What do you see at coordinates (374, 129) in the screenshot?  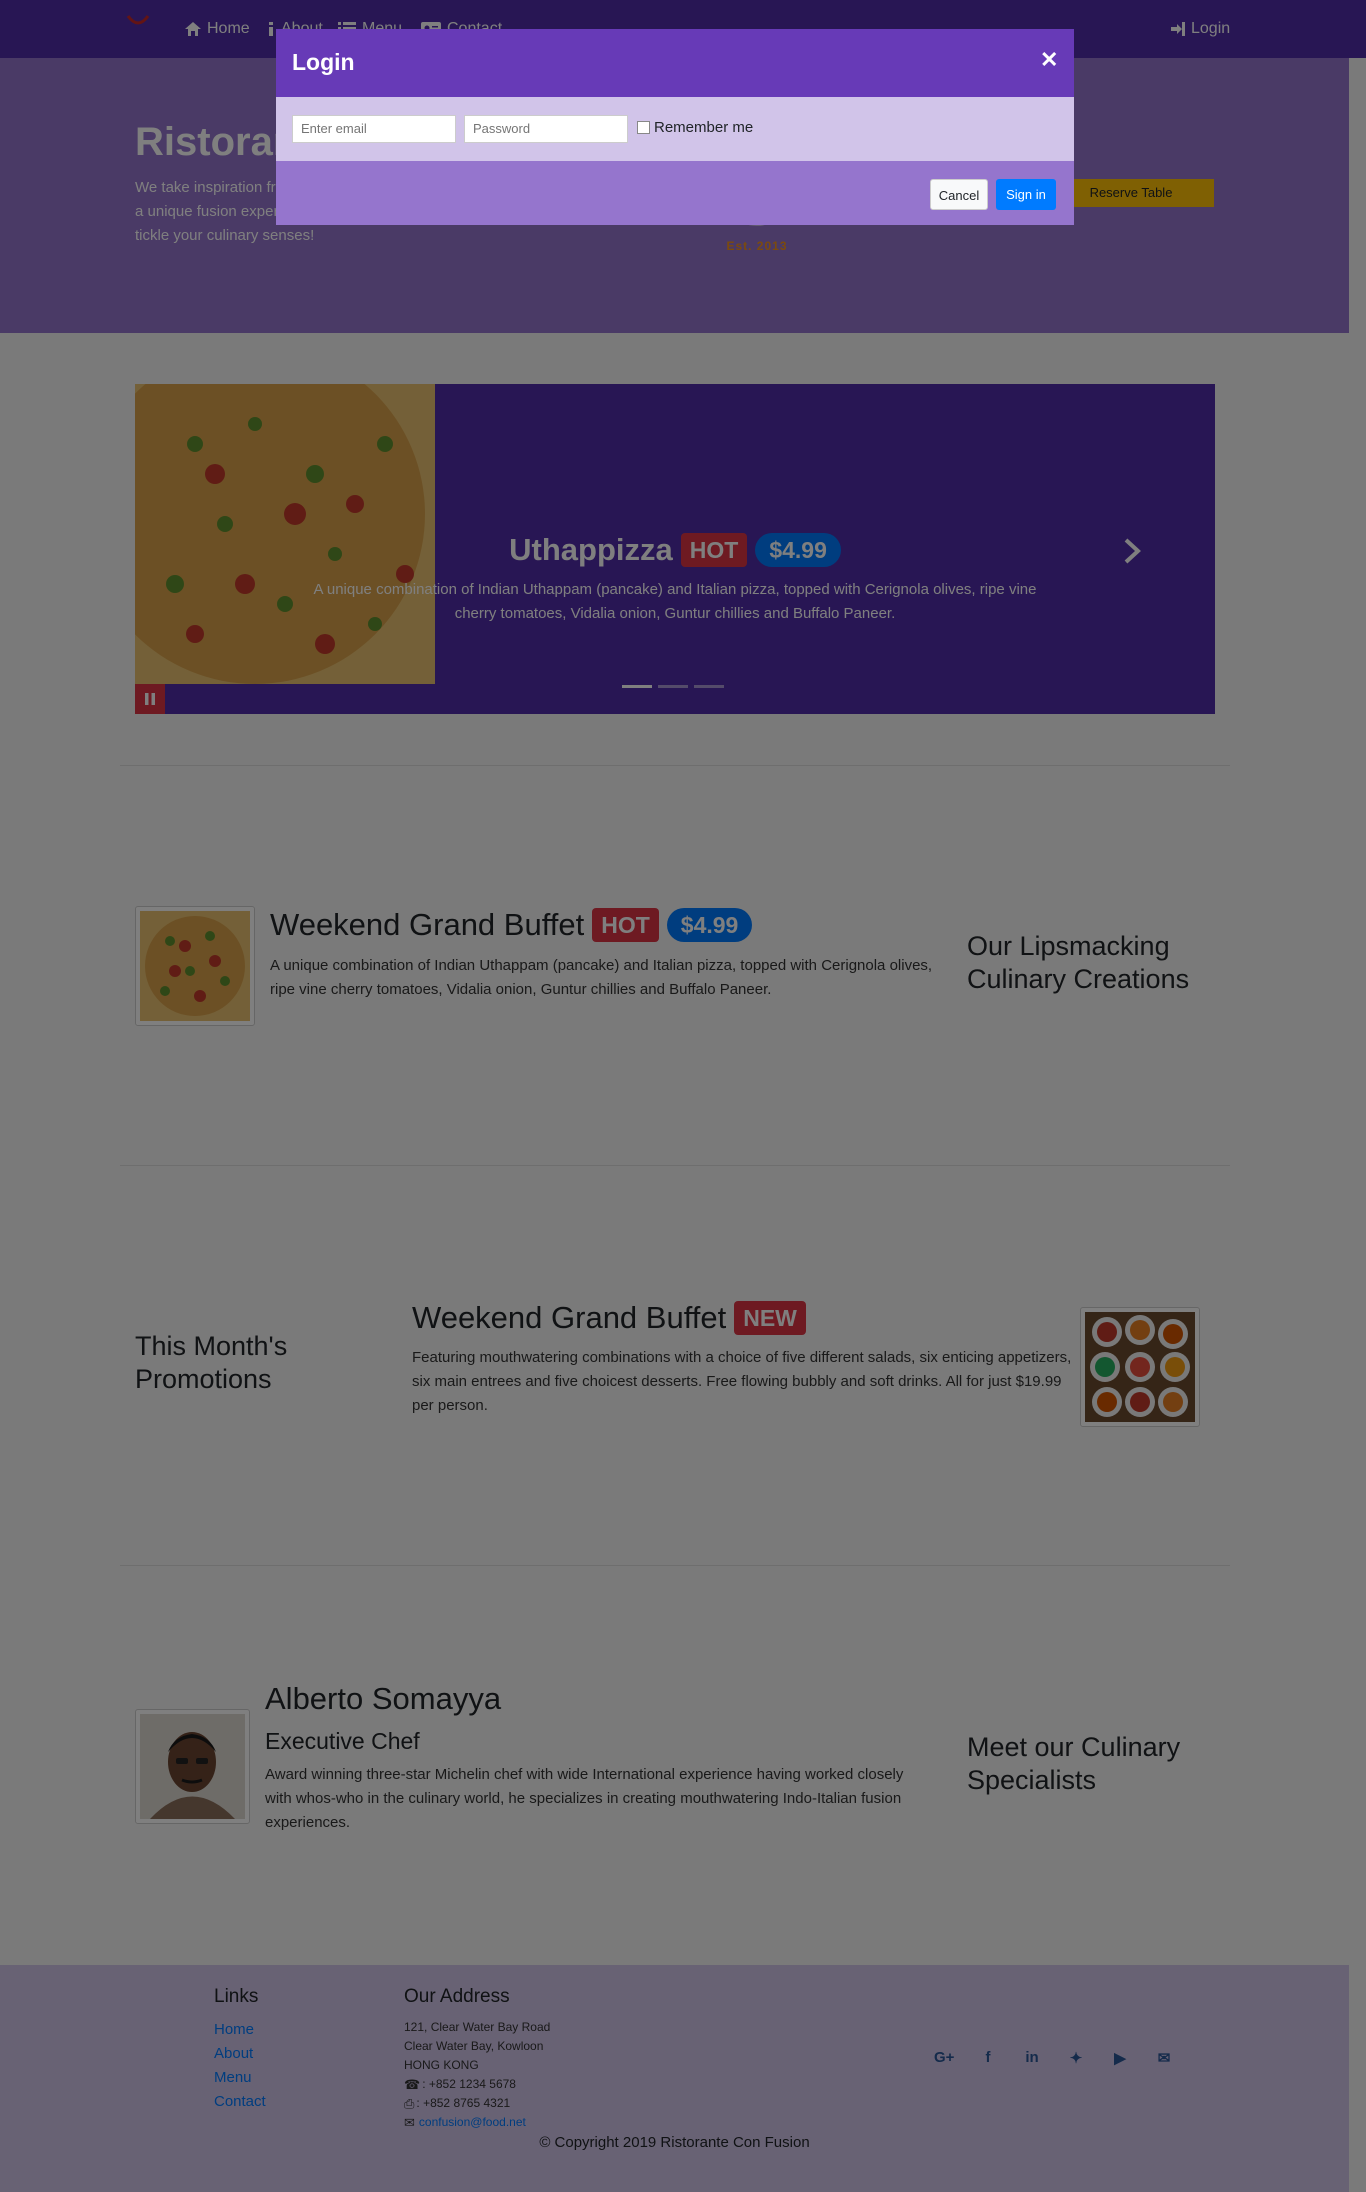 I see `email-input` at bounding box center [374, 129].